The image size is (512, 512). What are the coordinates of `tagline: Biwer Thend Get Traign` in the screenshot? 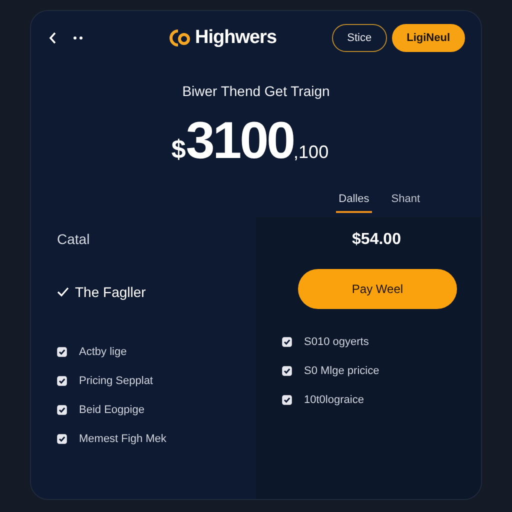 It's located at (256, 91).